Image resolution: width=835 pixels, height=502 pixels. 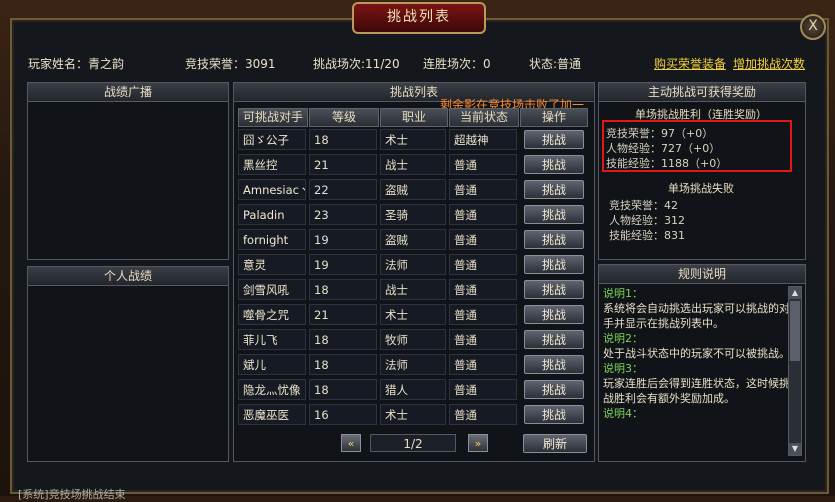 I want to click on lose-skill-exp: 技能经验：831, so click(x=647, y=235).